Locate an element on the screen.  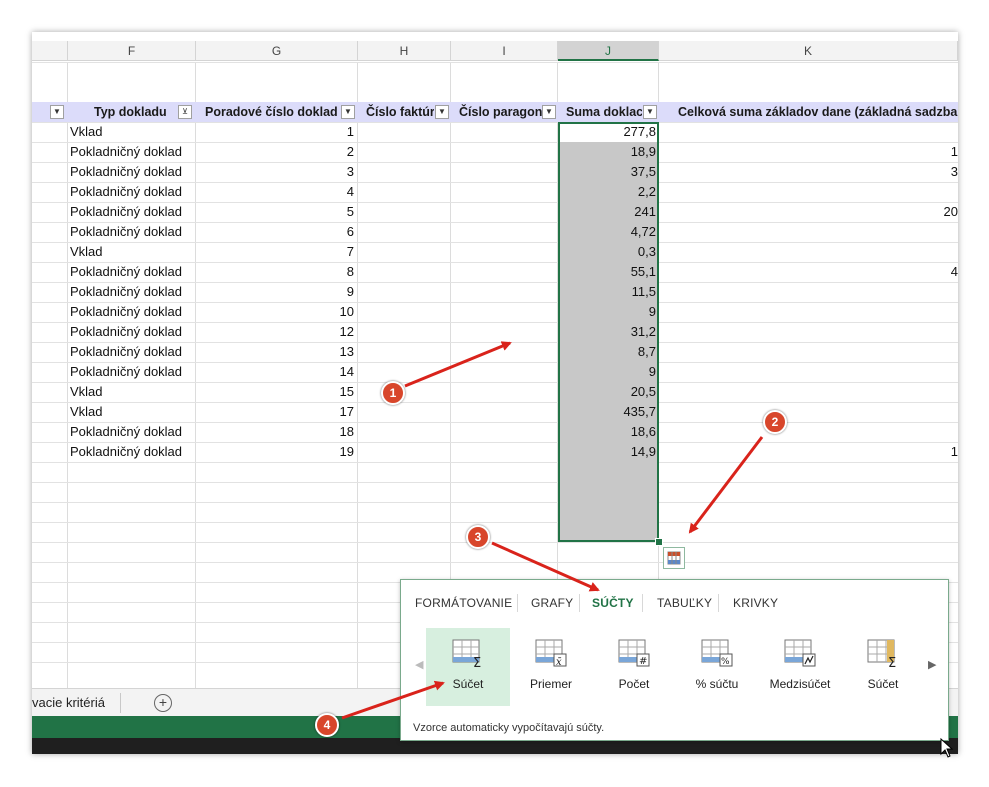
column-header-H: H is located at coordinates (404, 51).